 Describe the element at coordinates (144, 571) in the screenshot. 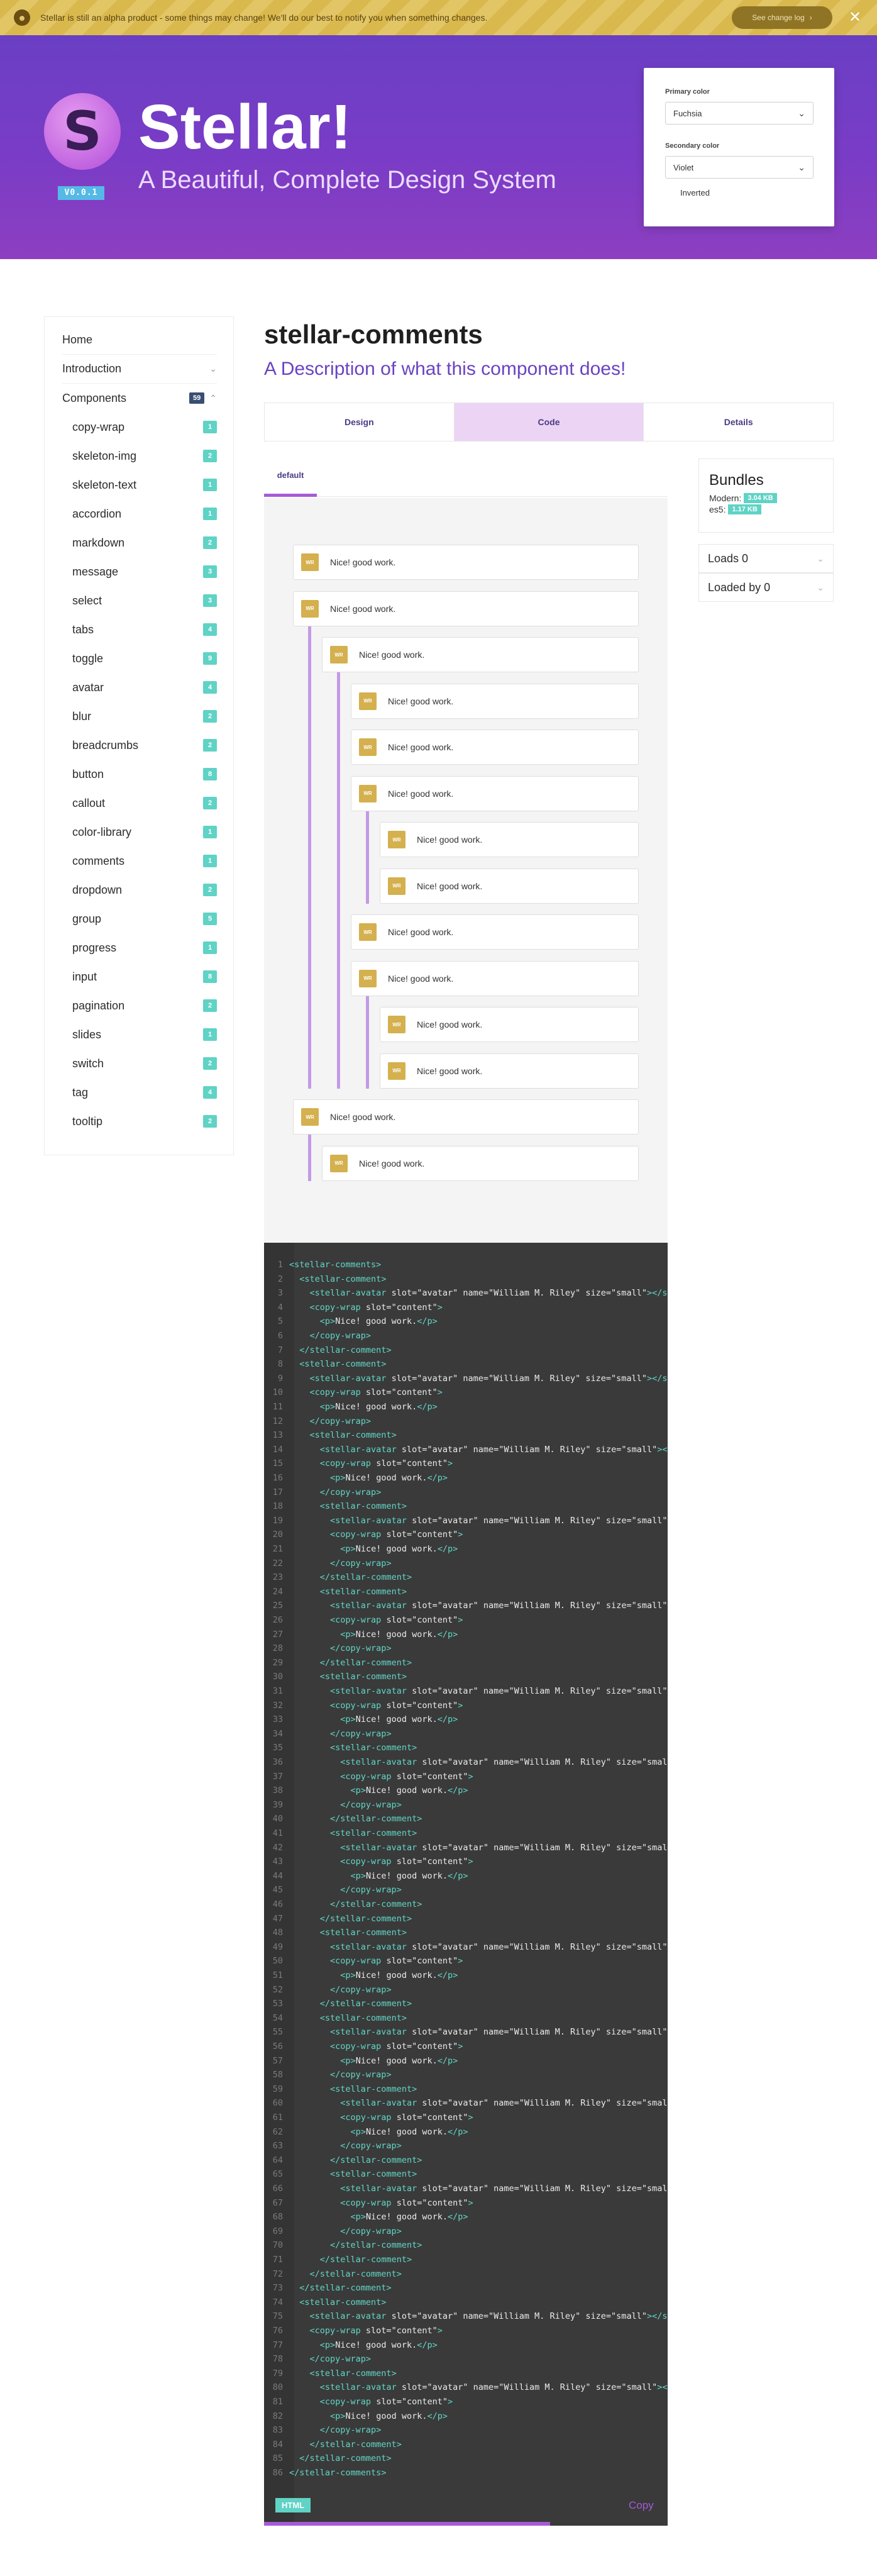

I see `sidebar-item-message: message 3` at that location.